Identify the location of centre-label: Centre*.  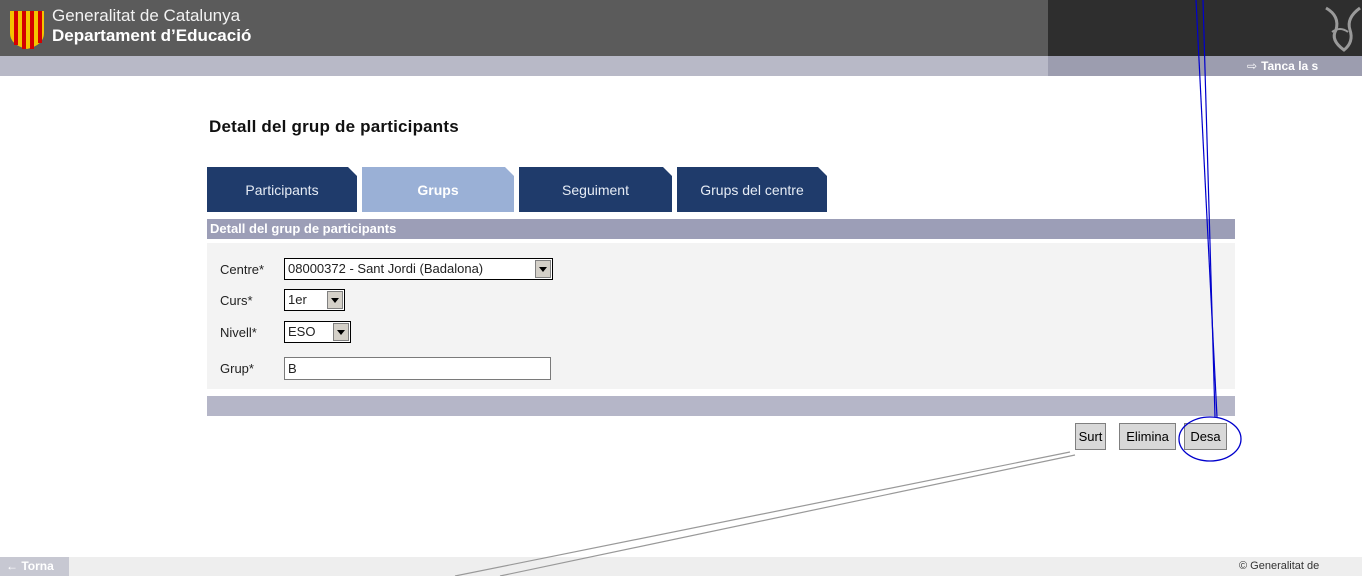
(242, 269).